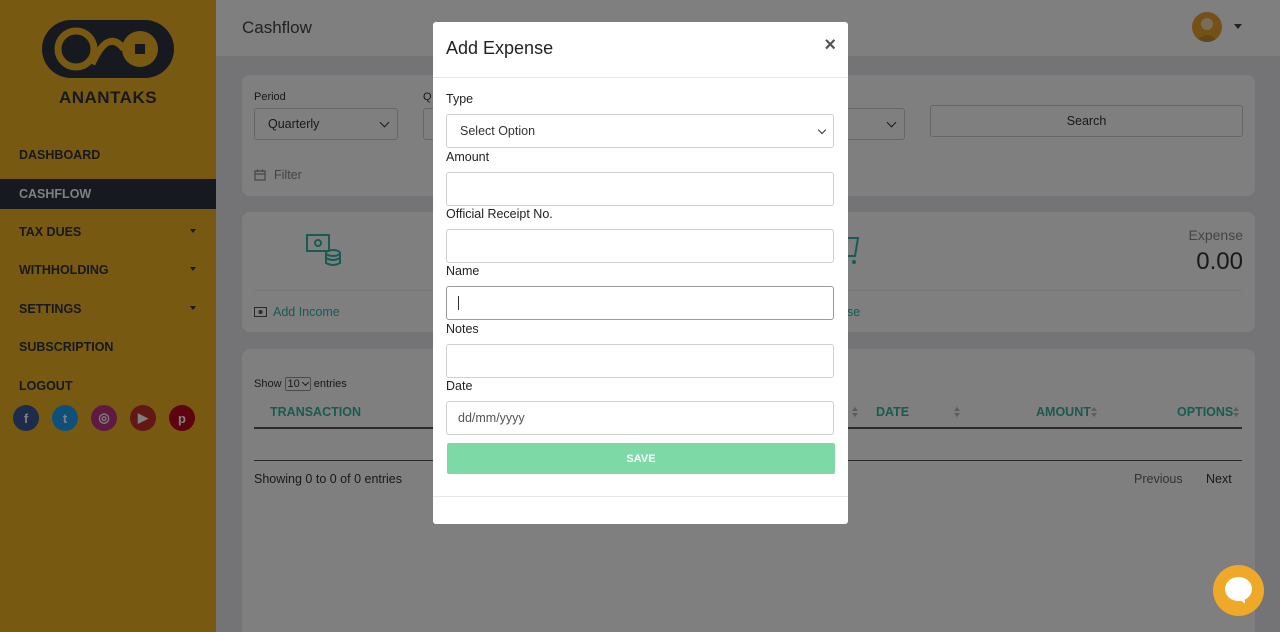  What do you see at coordinates (830, 45) in the screenshot?
I see `close-icon: ×` at bounding box center [830, 45].